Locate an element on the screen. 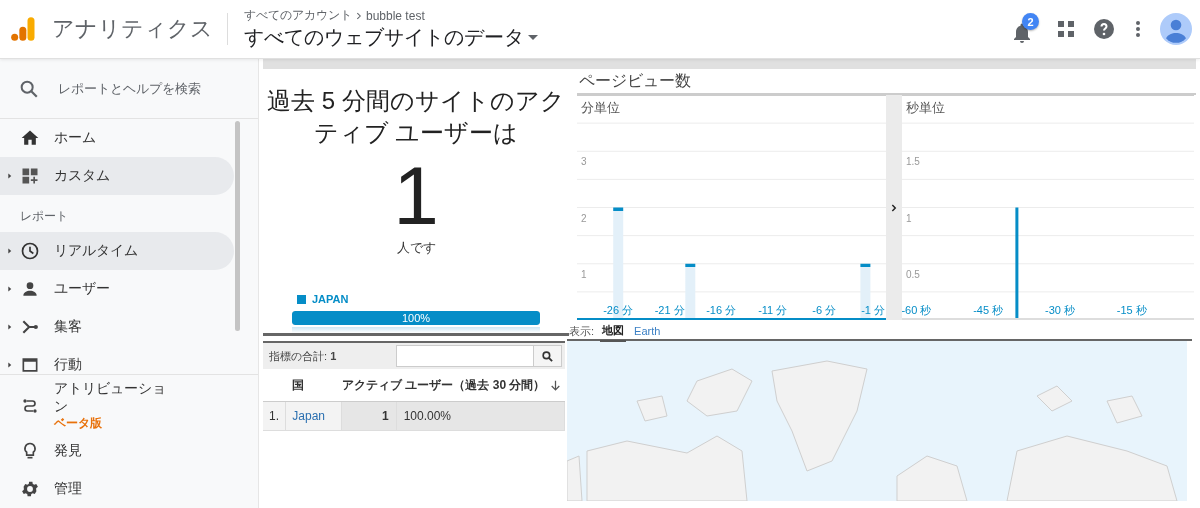 The height and width of the screenshot is (508, 1200). nav-item: リアルタイム is located at coordinates (117, 251).